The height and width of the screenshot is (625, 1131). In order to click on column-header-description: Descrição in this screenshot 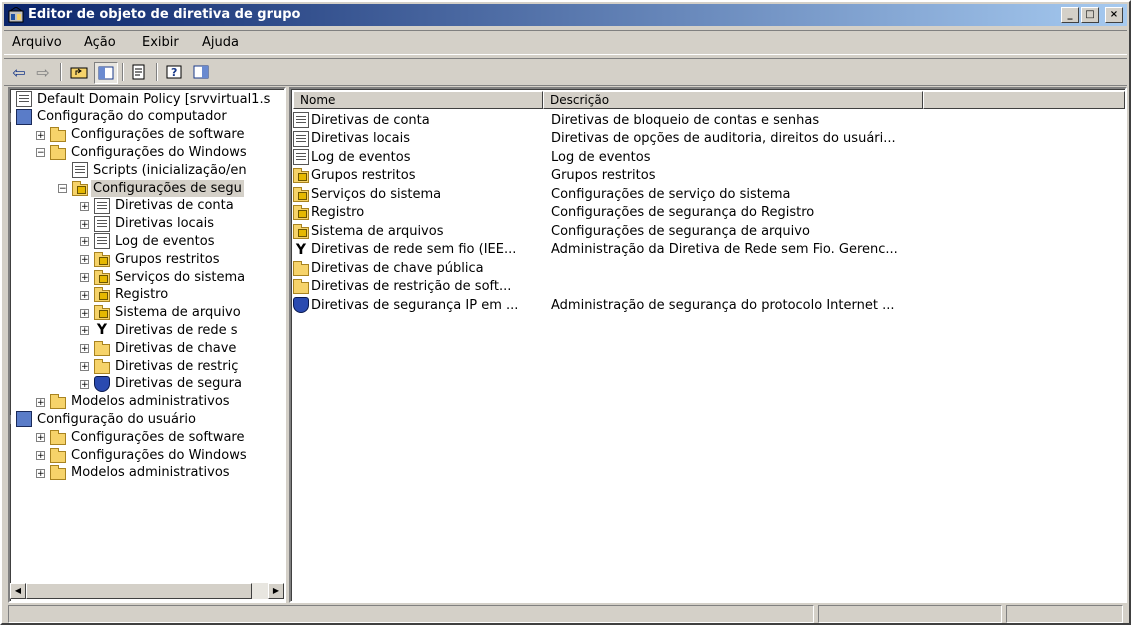, I will do `click(733, 100)`.